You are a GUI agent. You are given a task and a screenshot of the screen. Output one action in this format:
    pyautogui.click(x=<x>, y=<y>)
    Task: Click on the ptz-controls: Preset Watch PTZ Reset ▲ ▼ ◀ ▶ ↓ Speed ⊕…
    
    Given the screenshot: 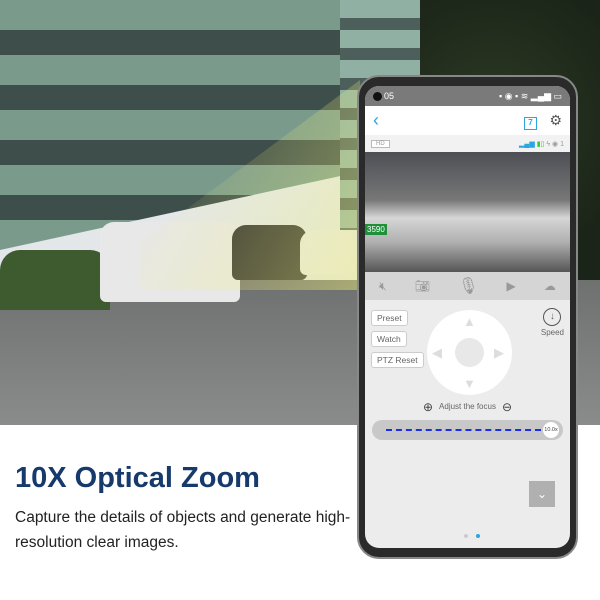 What is the action you would take?
    pyautogui.click(x=467, y=424)
    